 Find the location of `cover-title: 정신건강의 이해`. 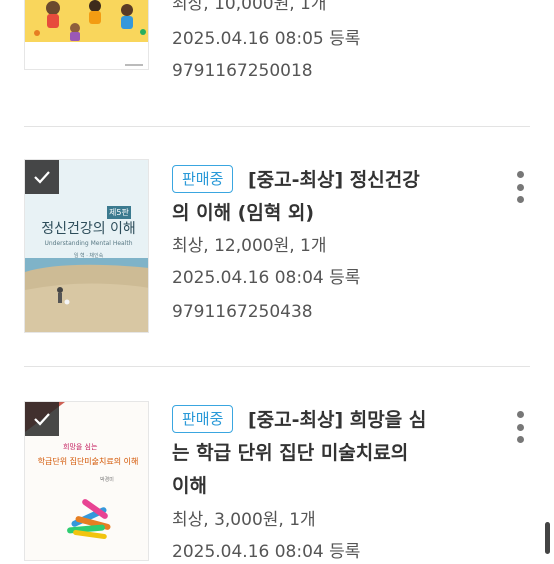

cover-title: 정신건강의 이해 is located at coordinates (88, 229).